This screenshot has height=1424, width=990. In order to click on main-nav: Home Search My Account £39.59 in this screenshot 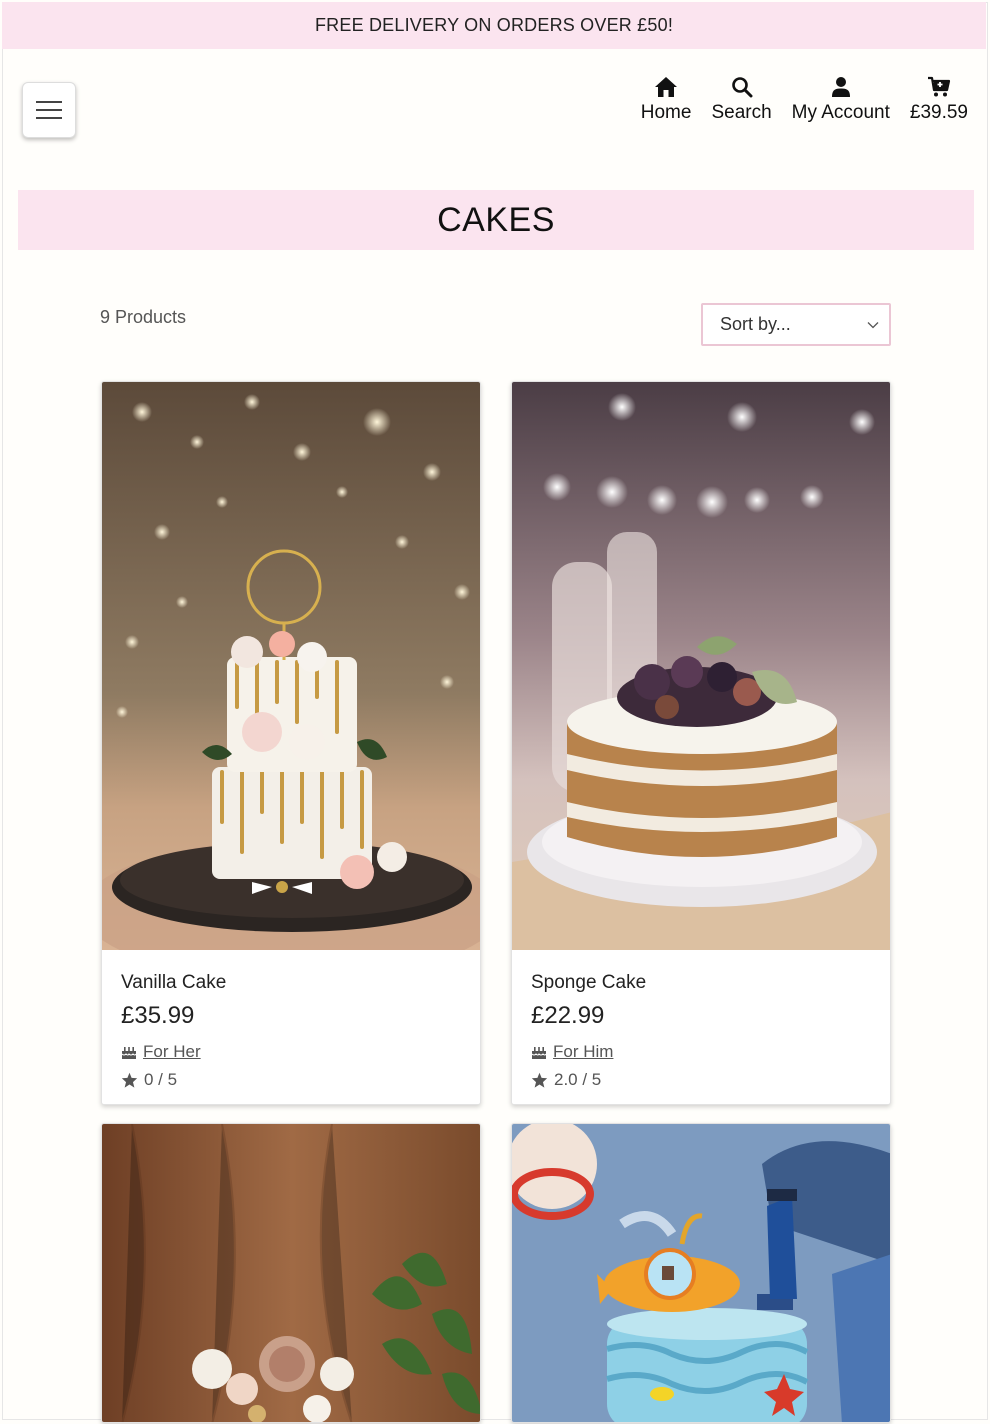, I will do `click(804, 99)`.